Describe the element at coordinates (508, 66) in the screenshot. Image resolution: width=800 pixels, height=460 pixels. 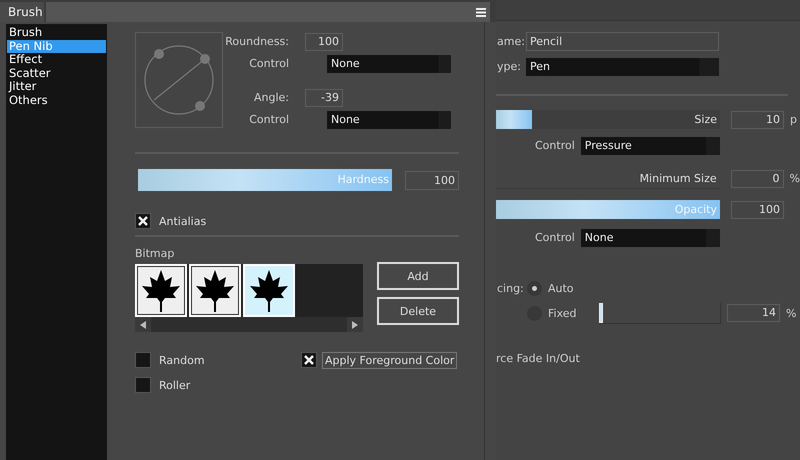
I see `type-label: ype:` at that location.